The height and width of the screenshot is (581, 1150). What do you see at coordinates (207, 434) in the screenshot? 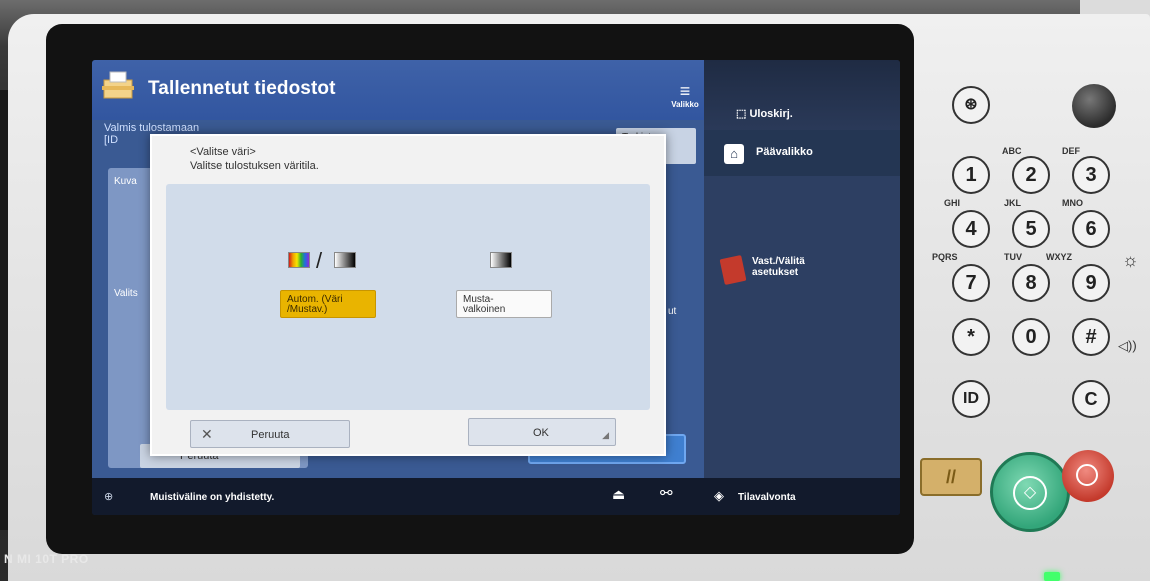
I see `close-icon: ✕` at bounding box center [207, 434].